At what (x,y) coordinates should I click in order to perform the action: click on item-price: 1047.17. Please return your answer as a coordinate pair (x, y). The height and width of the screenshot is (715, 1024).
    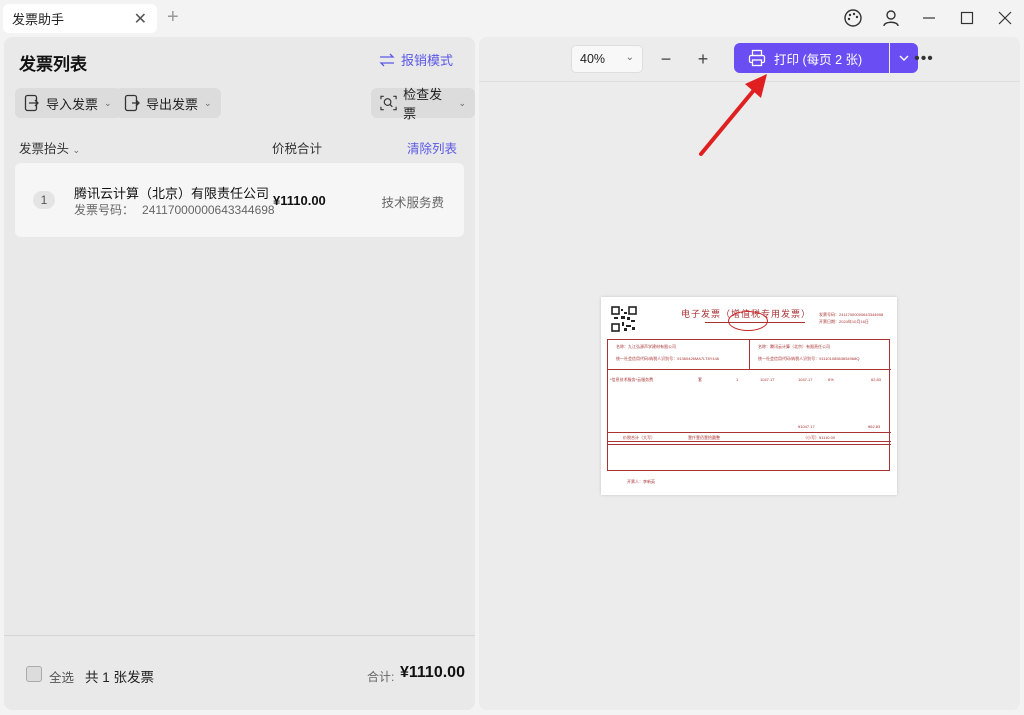
    Looking at the image, I should click on (767, 379).